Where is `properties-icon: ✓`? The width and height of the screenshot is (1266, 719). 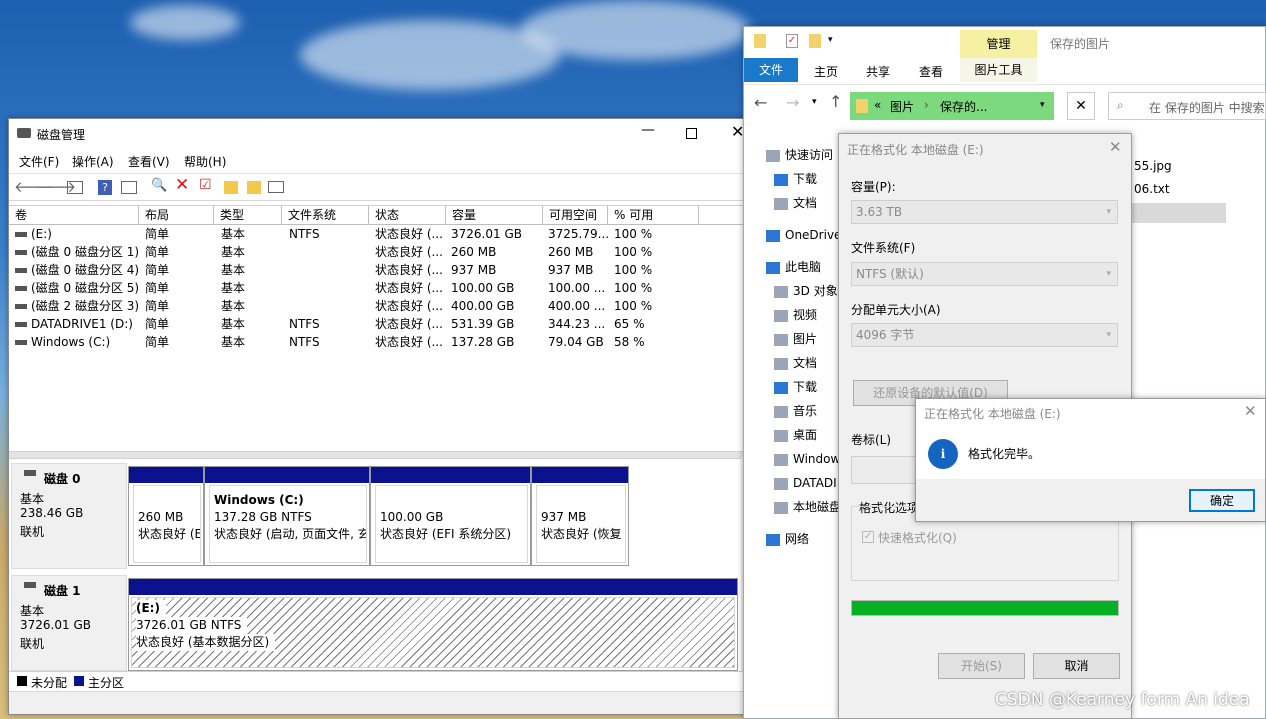
properties-icon: ✓ is located at coordinates (792, 41).